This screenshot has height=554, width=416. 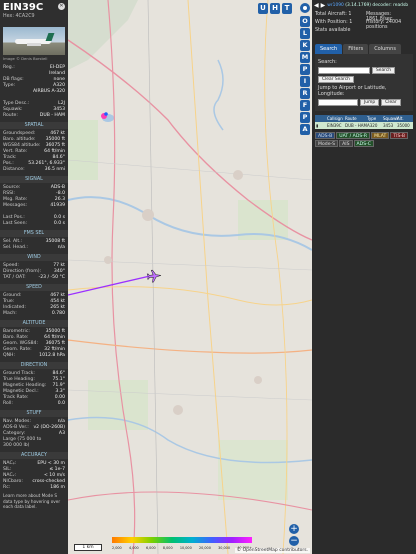 What do you see at coordinates (384, 70) in the screenshot?
I see `search-button: Search` at bounding box center [384, 70].